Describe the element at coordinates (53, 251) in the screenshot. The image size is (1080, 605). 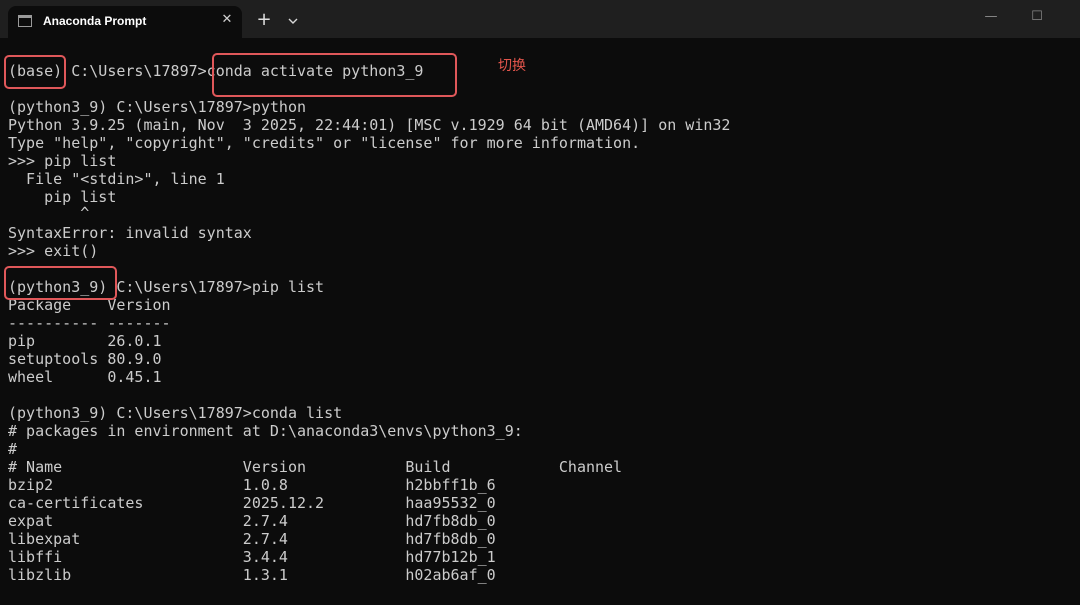
I see `terminal-line: >>> exit()` at that location.